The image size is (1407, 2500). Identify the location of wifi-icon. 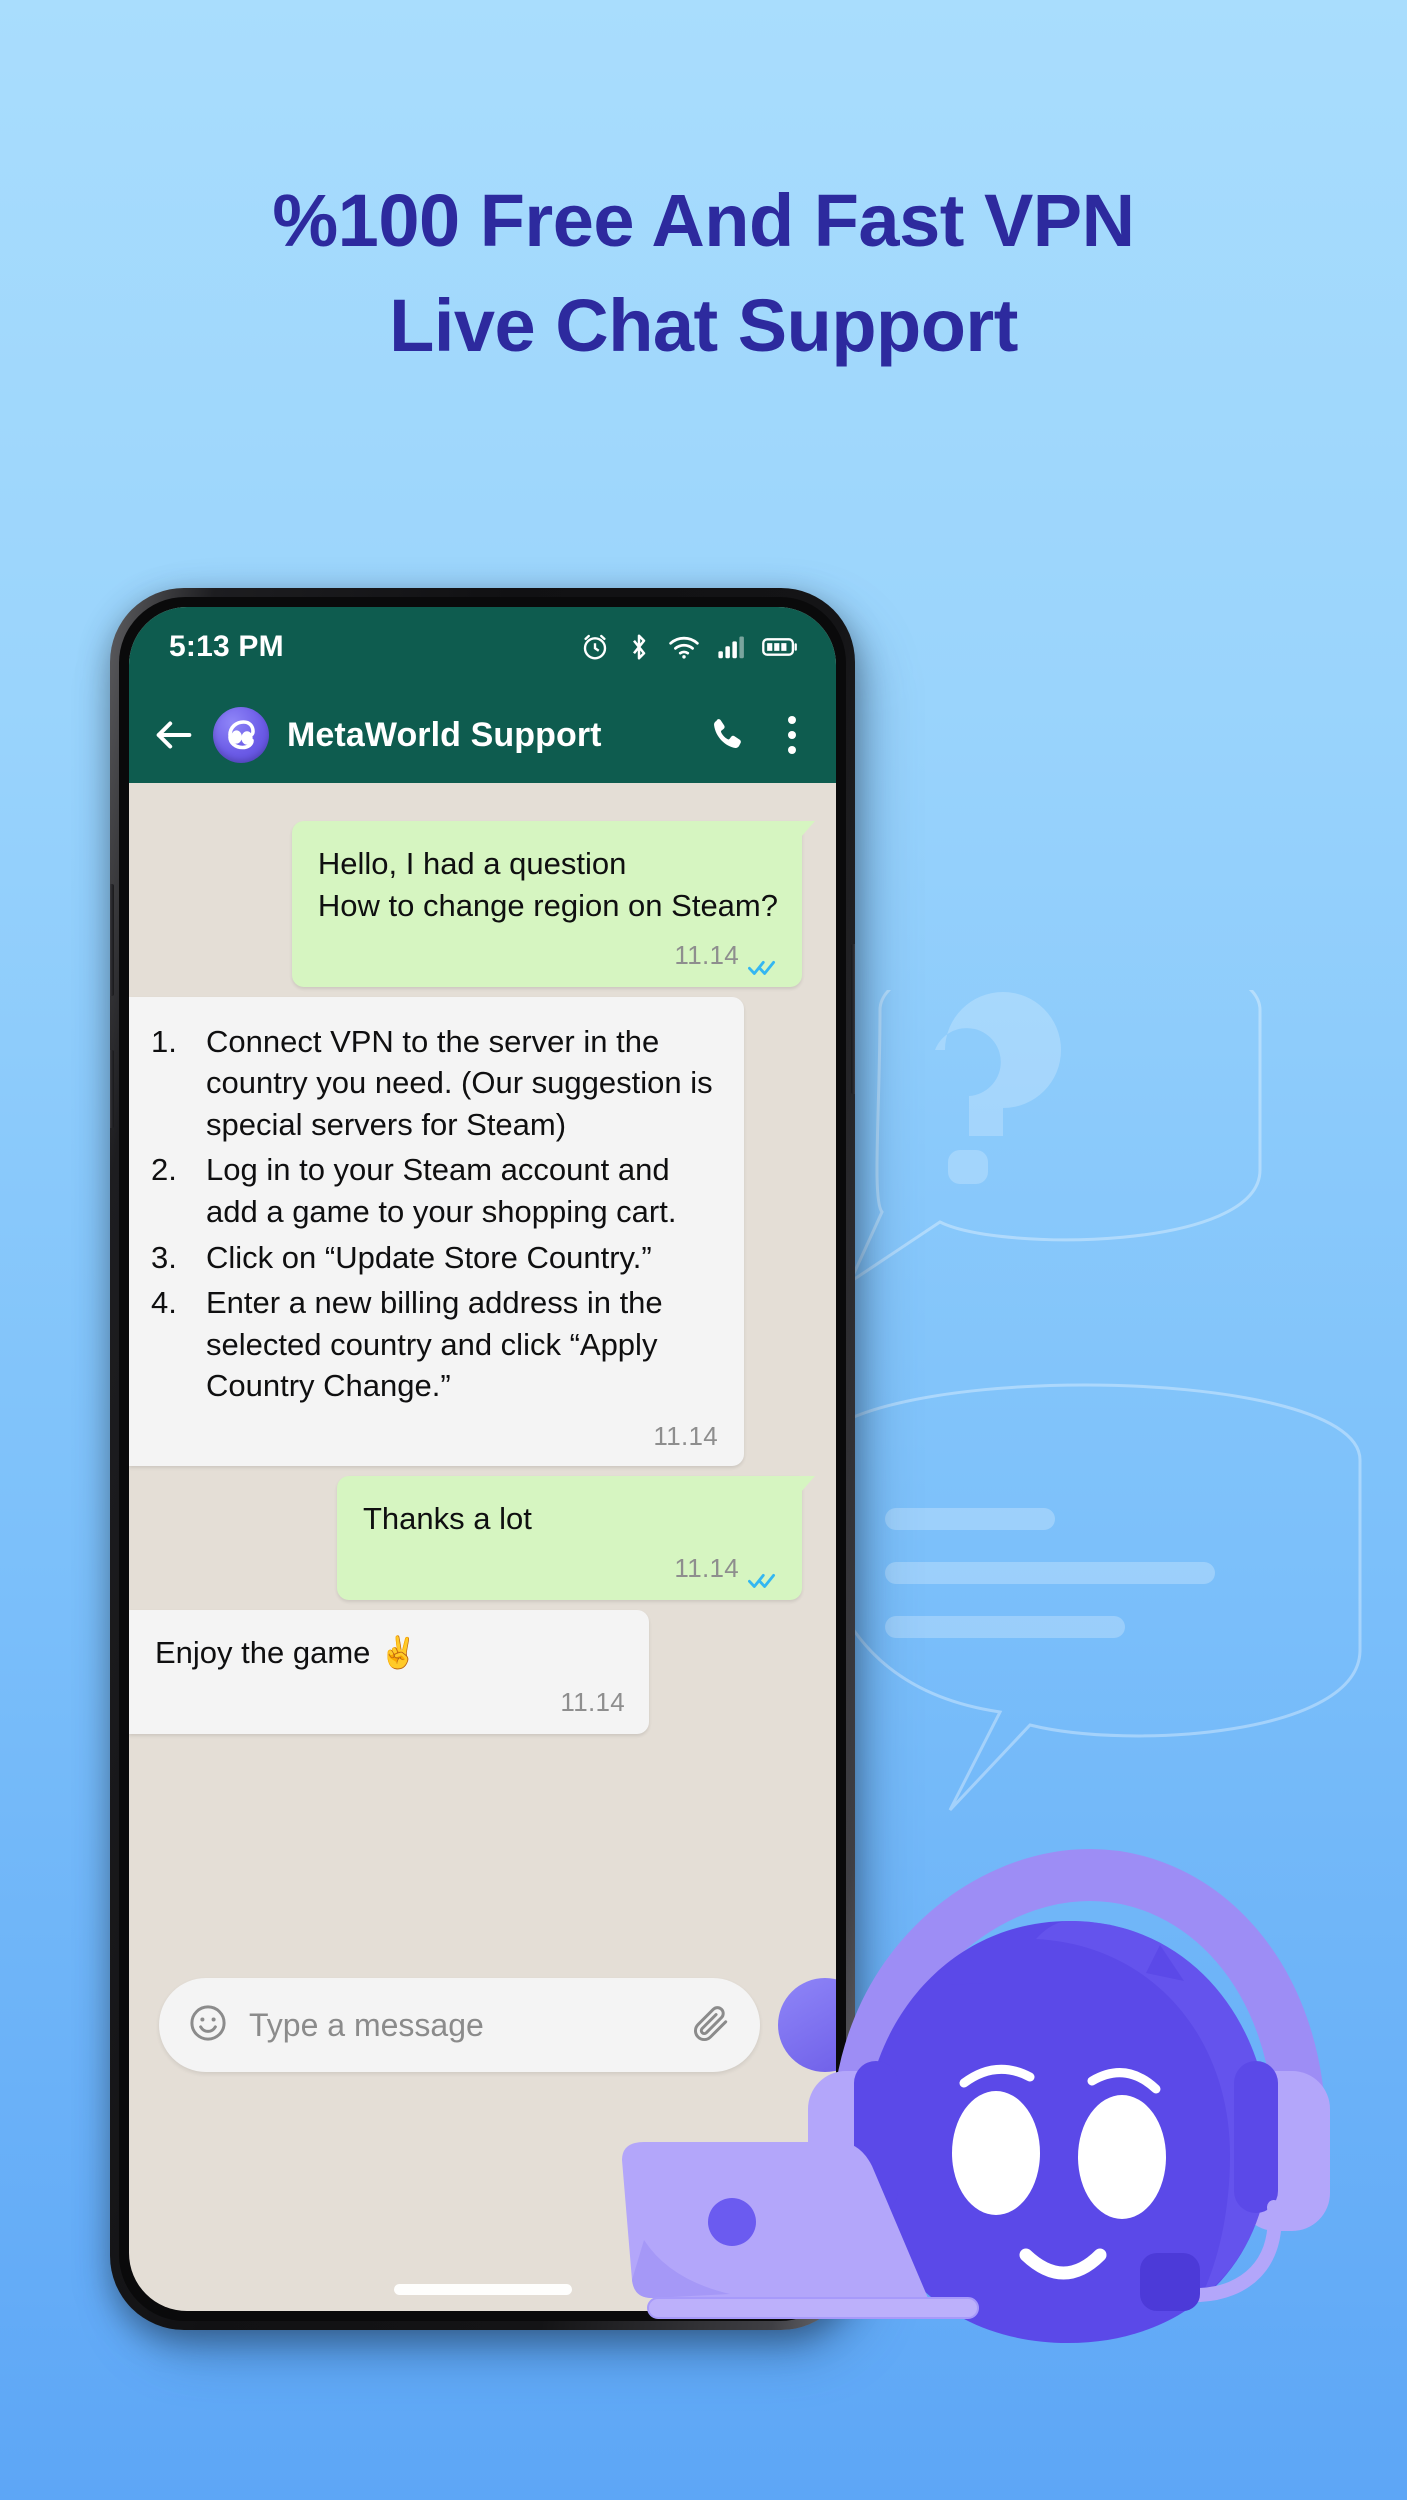
(684, 647).